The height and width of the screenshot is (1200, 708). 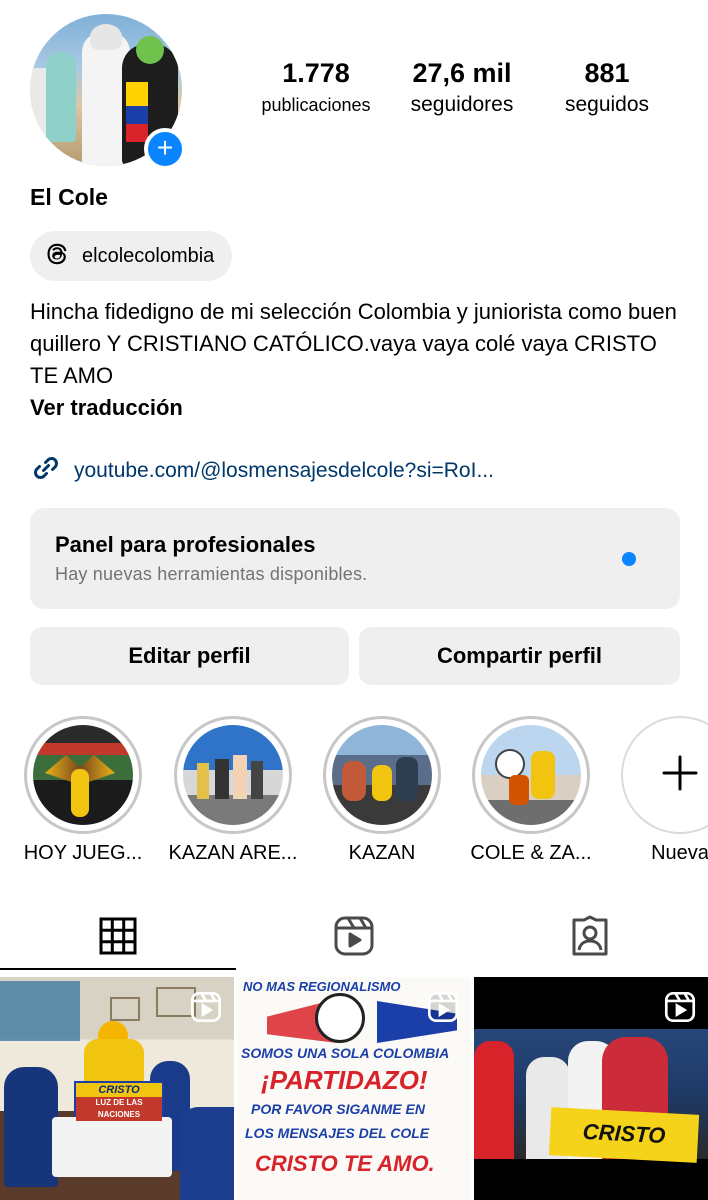 I want to click on stat-following: 881 seguidos, so click(x=607, y=88).